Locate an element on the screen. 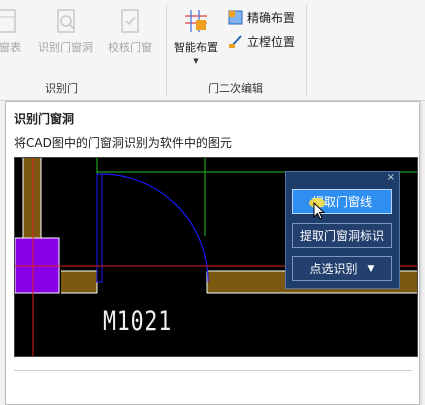  tooltip-description: 将CAD图中的门窗洞识别为软件中的图元 is located at coordinates (123, 143).